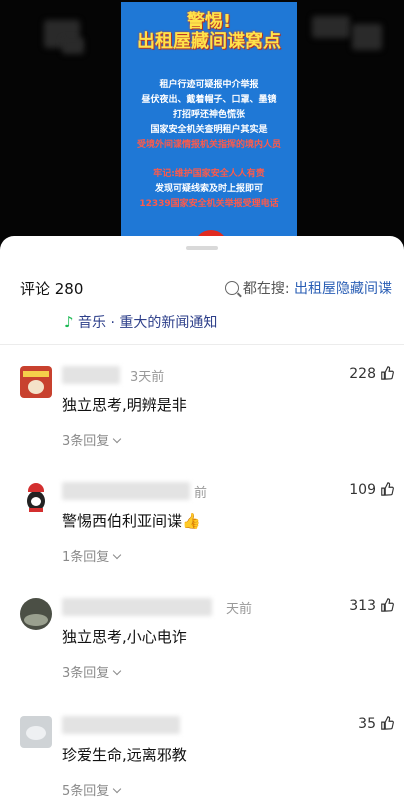 Image resolution: width=404 pixels, height=800 pixels. I want to click on trending-search: 都在搜: 出租屋隐藏间谍, so click(308, 288).